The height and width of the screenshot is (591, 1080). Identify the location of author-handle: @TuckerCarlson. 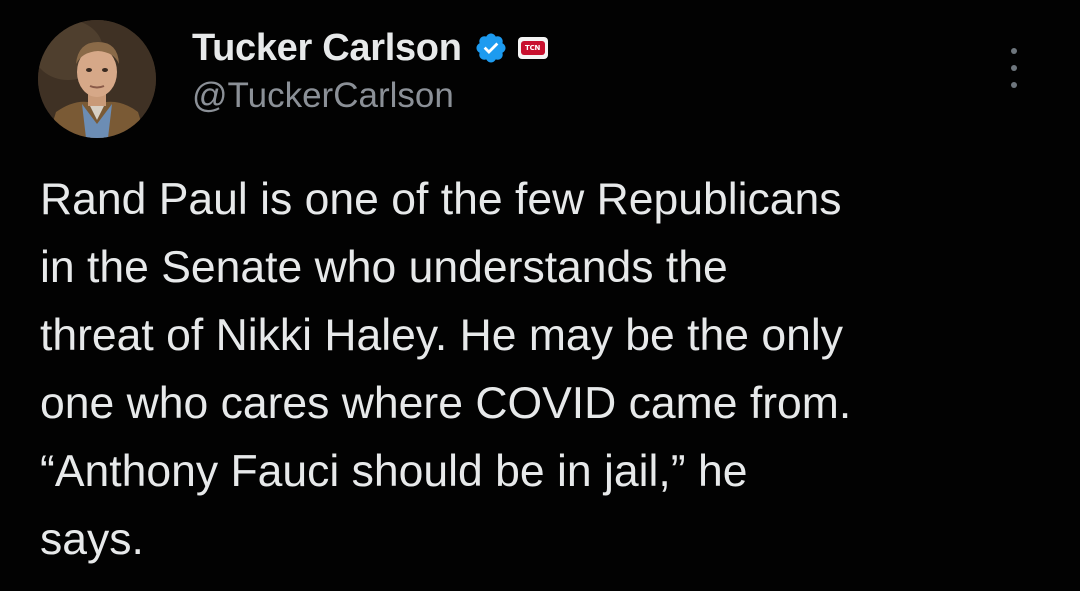
(370, 96).